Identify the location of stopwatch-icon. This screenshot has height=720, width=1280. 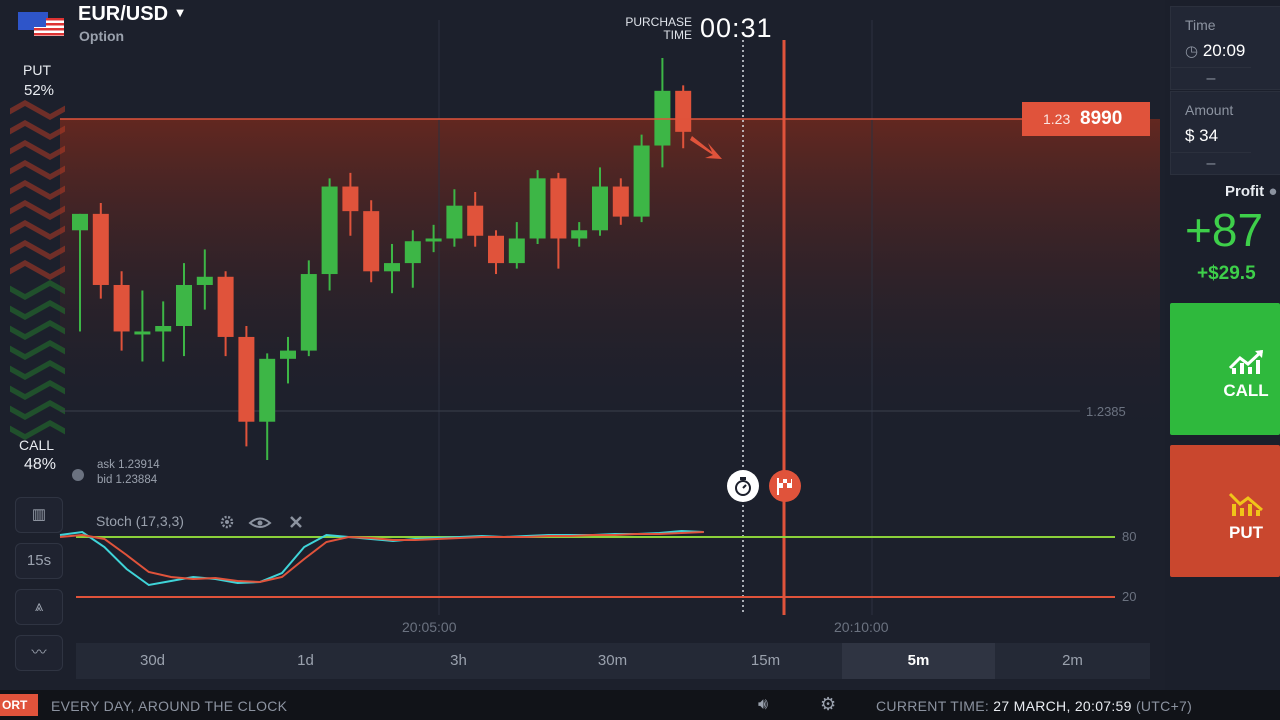
(743, 486).